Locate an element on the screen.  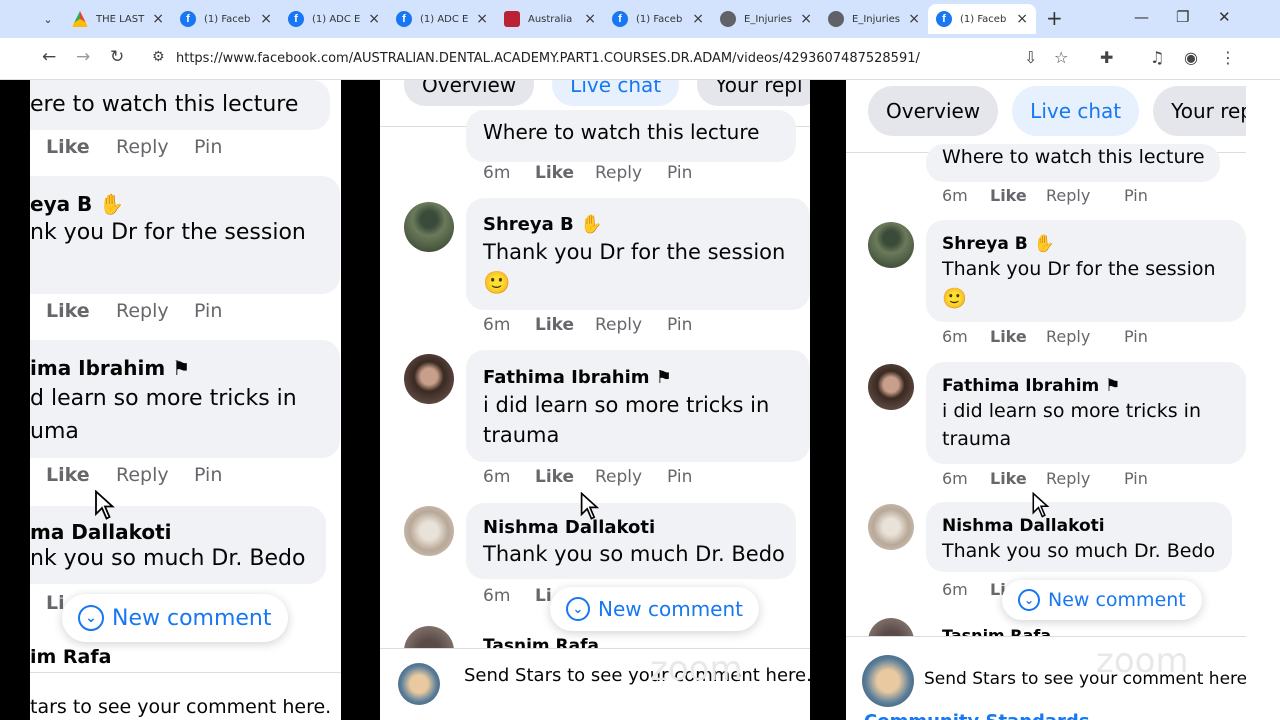
forward-icon: → is located at coordinates (83, 57).